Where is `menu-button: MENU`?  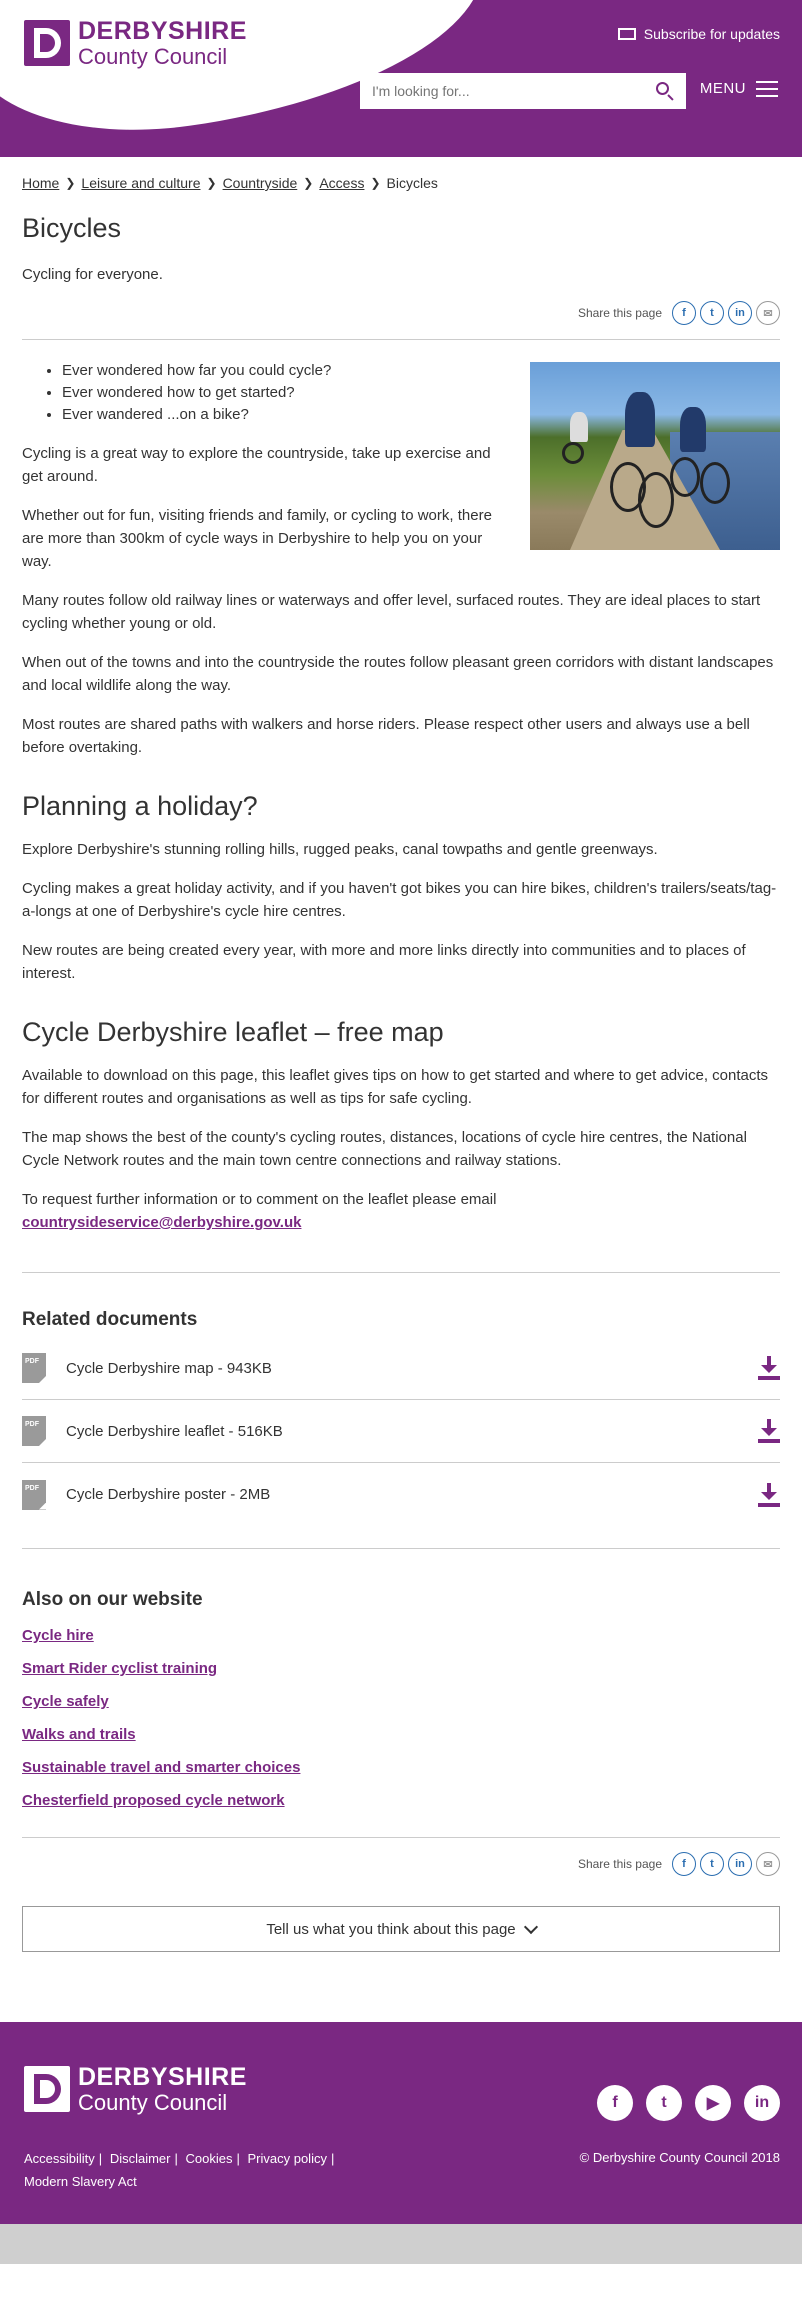
menu-button: MENU is located at coordinates (739, 88).